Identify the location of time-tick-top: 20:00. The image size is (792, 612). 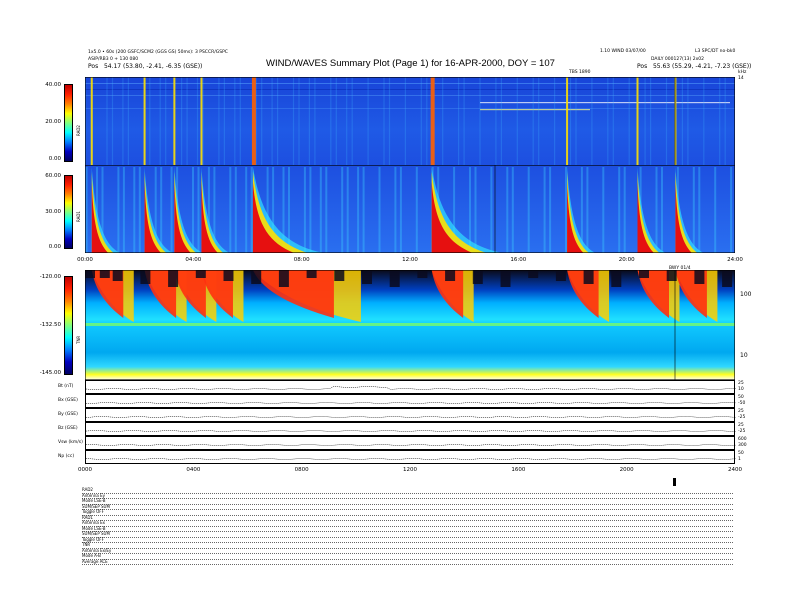
(626, 260).